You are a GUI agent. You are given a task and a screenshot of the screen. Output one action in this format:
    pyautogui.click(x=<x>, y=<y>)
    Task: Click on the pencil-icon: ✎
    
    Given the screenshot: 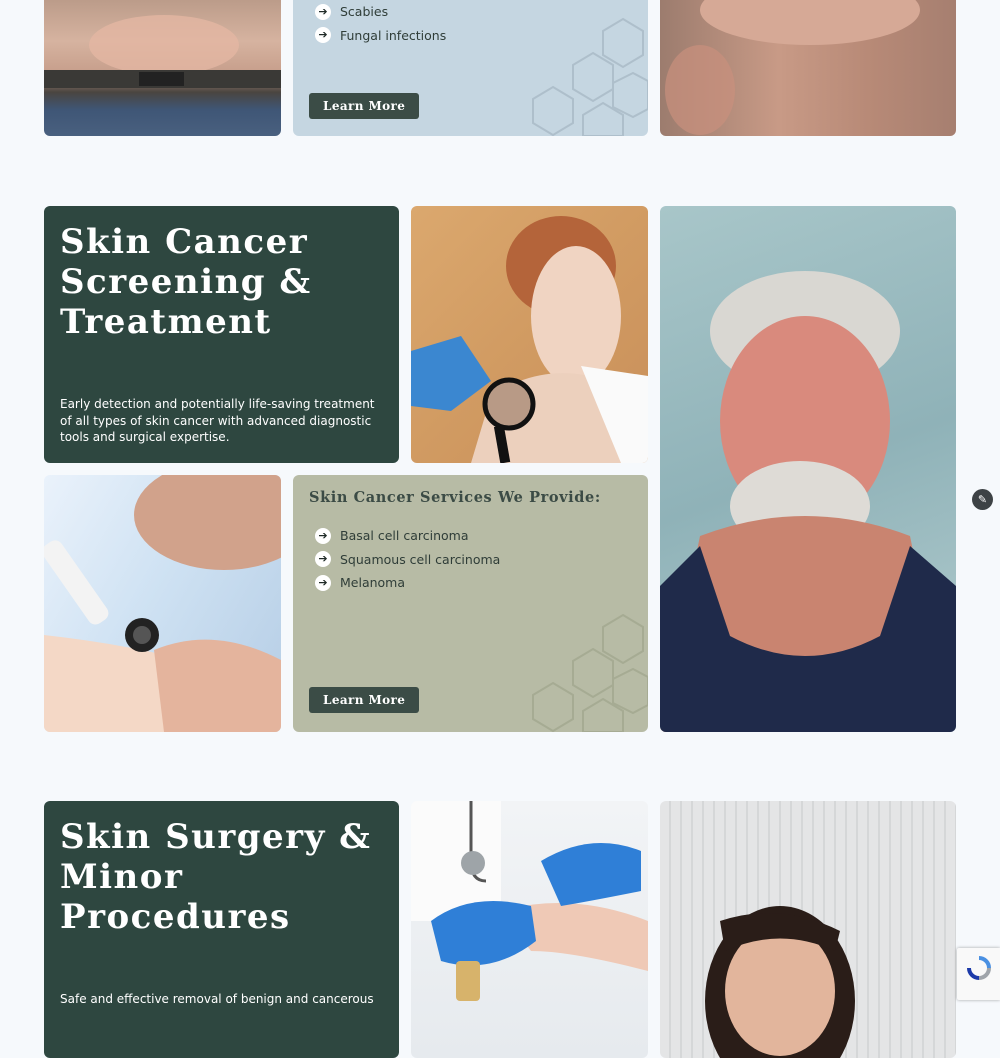 What is the action you would take?
    pyautogui.click(x=982, y=499)
    